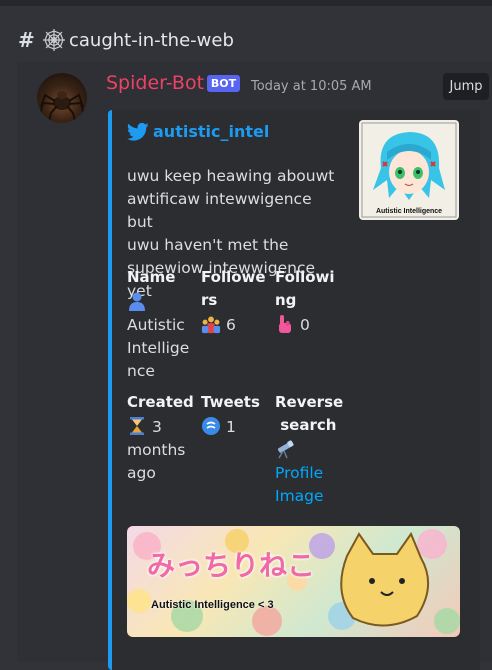 The height and width of the screenshot is (670, 492). Describe the element at coordinates (466, 86) in the screenshot. I see `jump-button: Jump` at that location.